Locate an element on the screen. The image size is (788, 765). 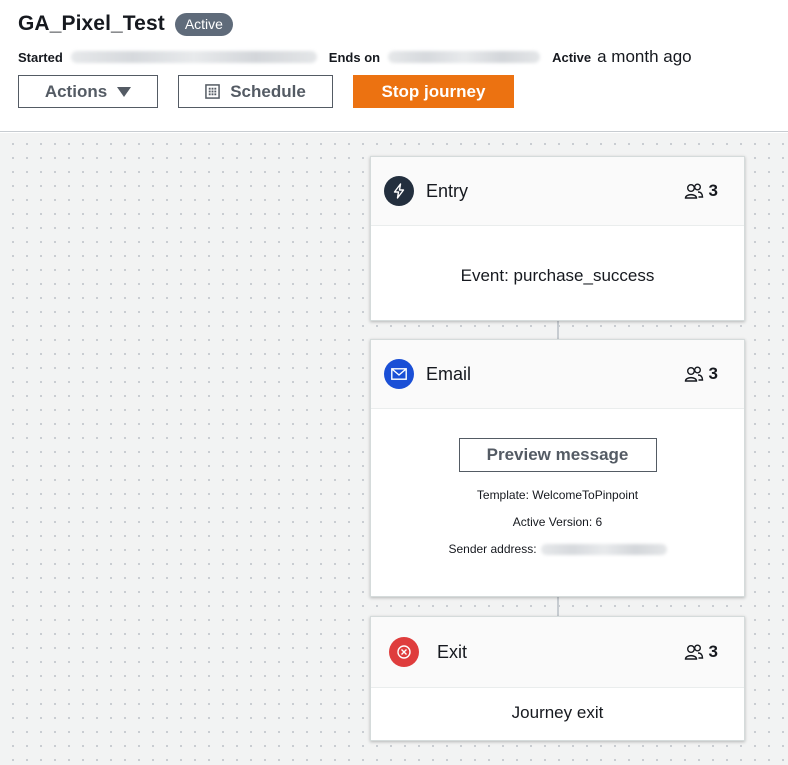
email-count-value: 3 is located at coordinates (713, 373).